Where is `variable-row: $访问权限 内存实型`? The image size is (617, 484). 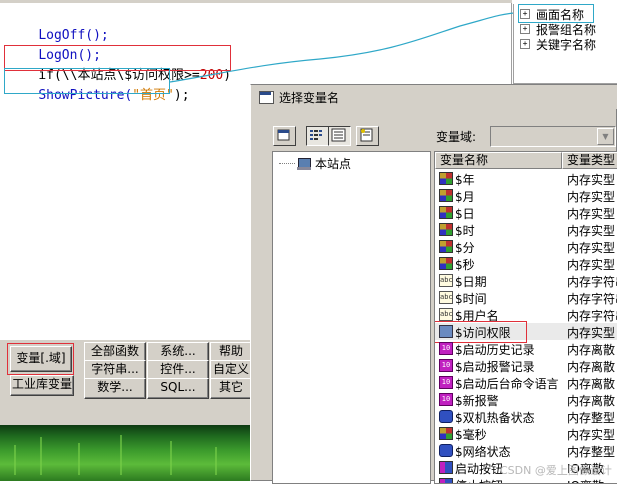
variable-row: $访问权限 内存实型 is located at coordinates (526, 332).